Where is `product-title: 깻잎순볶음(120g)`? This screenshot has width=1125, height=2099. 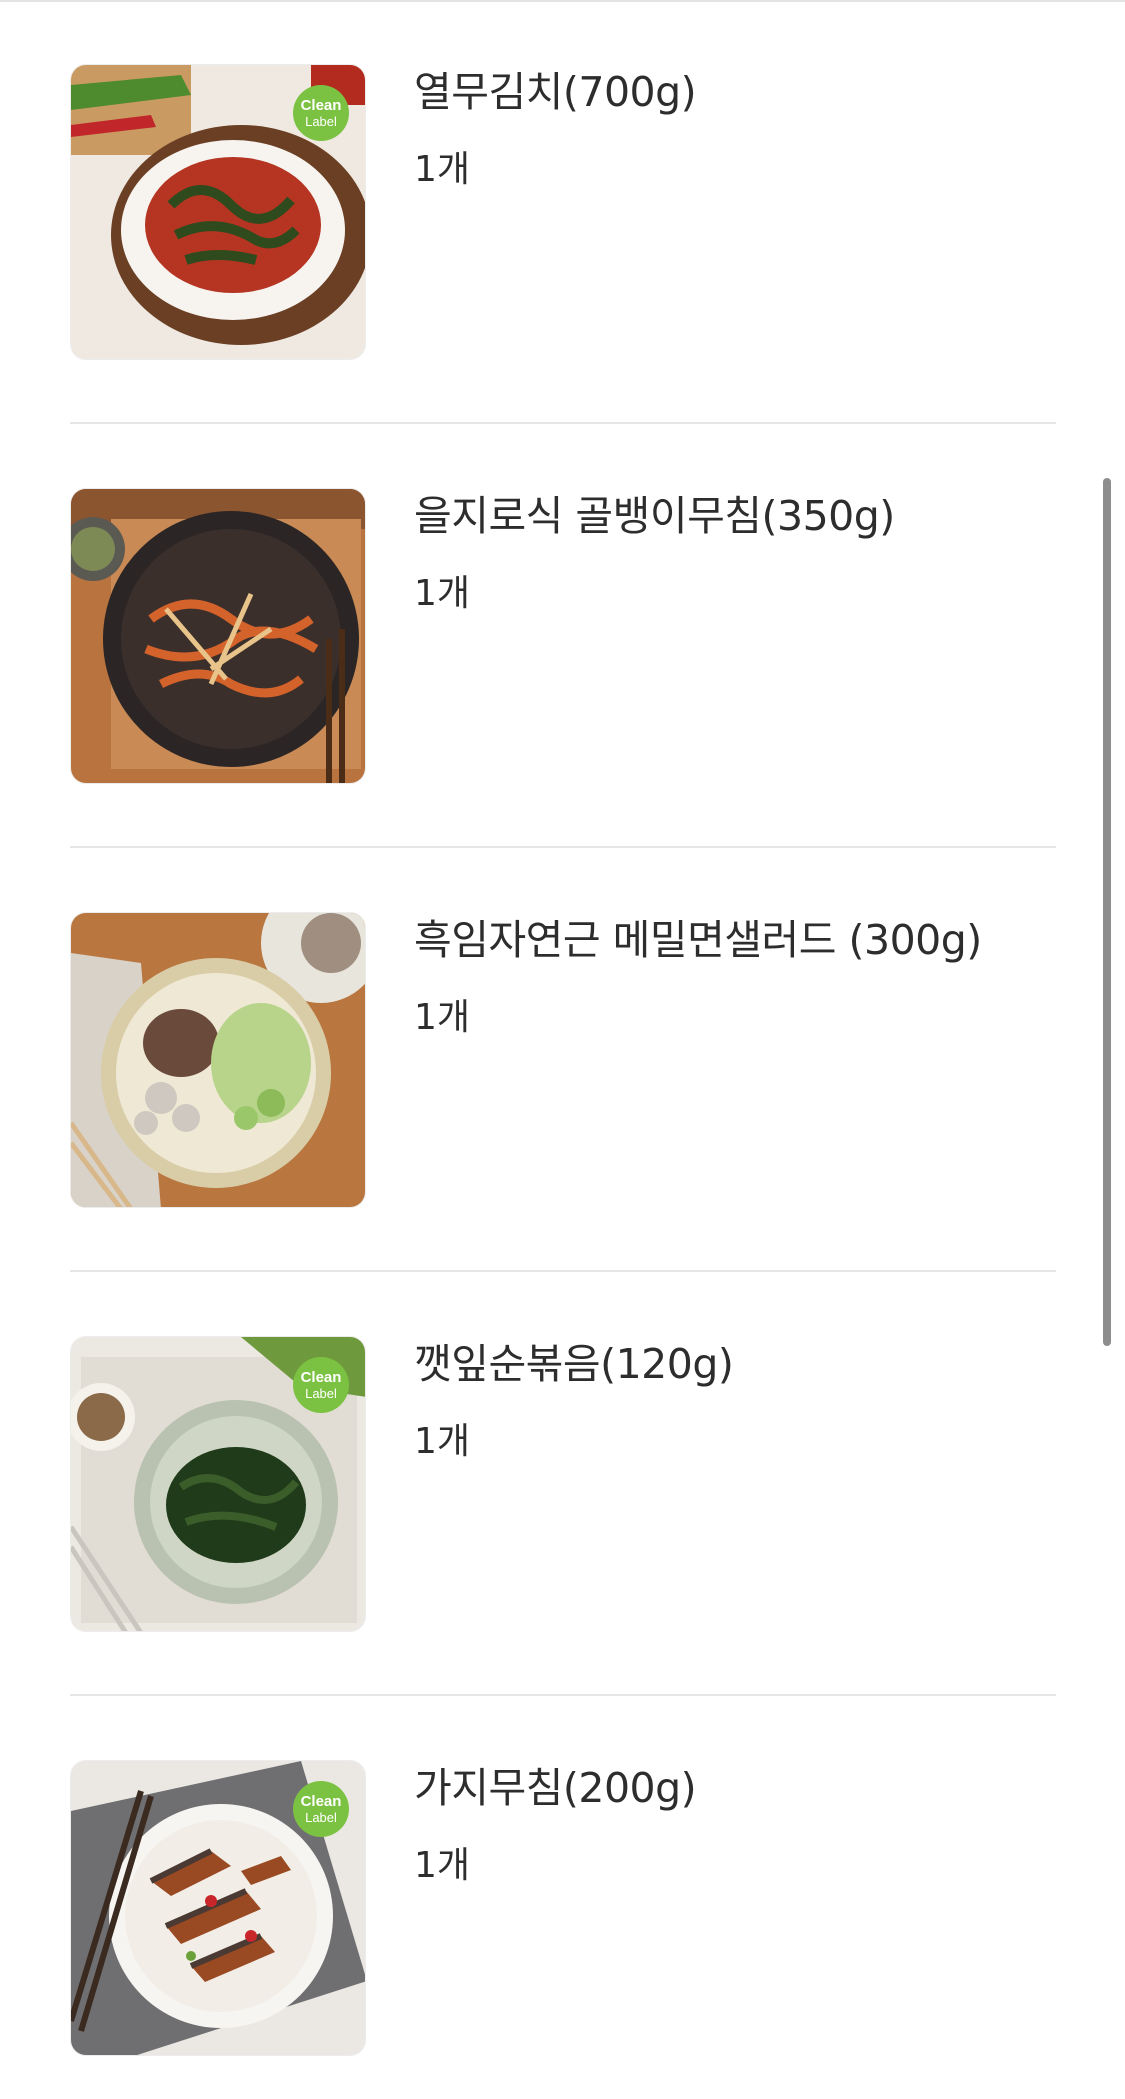 product-title: 깻잎순볶음(120g) is located at coordinates (574, 1364).